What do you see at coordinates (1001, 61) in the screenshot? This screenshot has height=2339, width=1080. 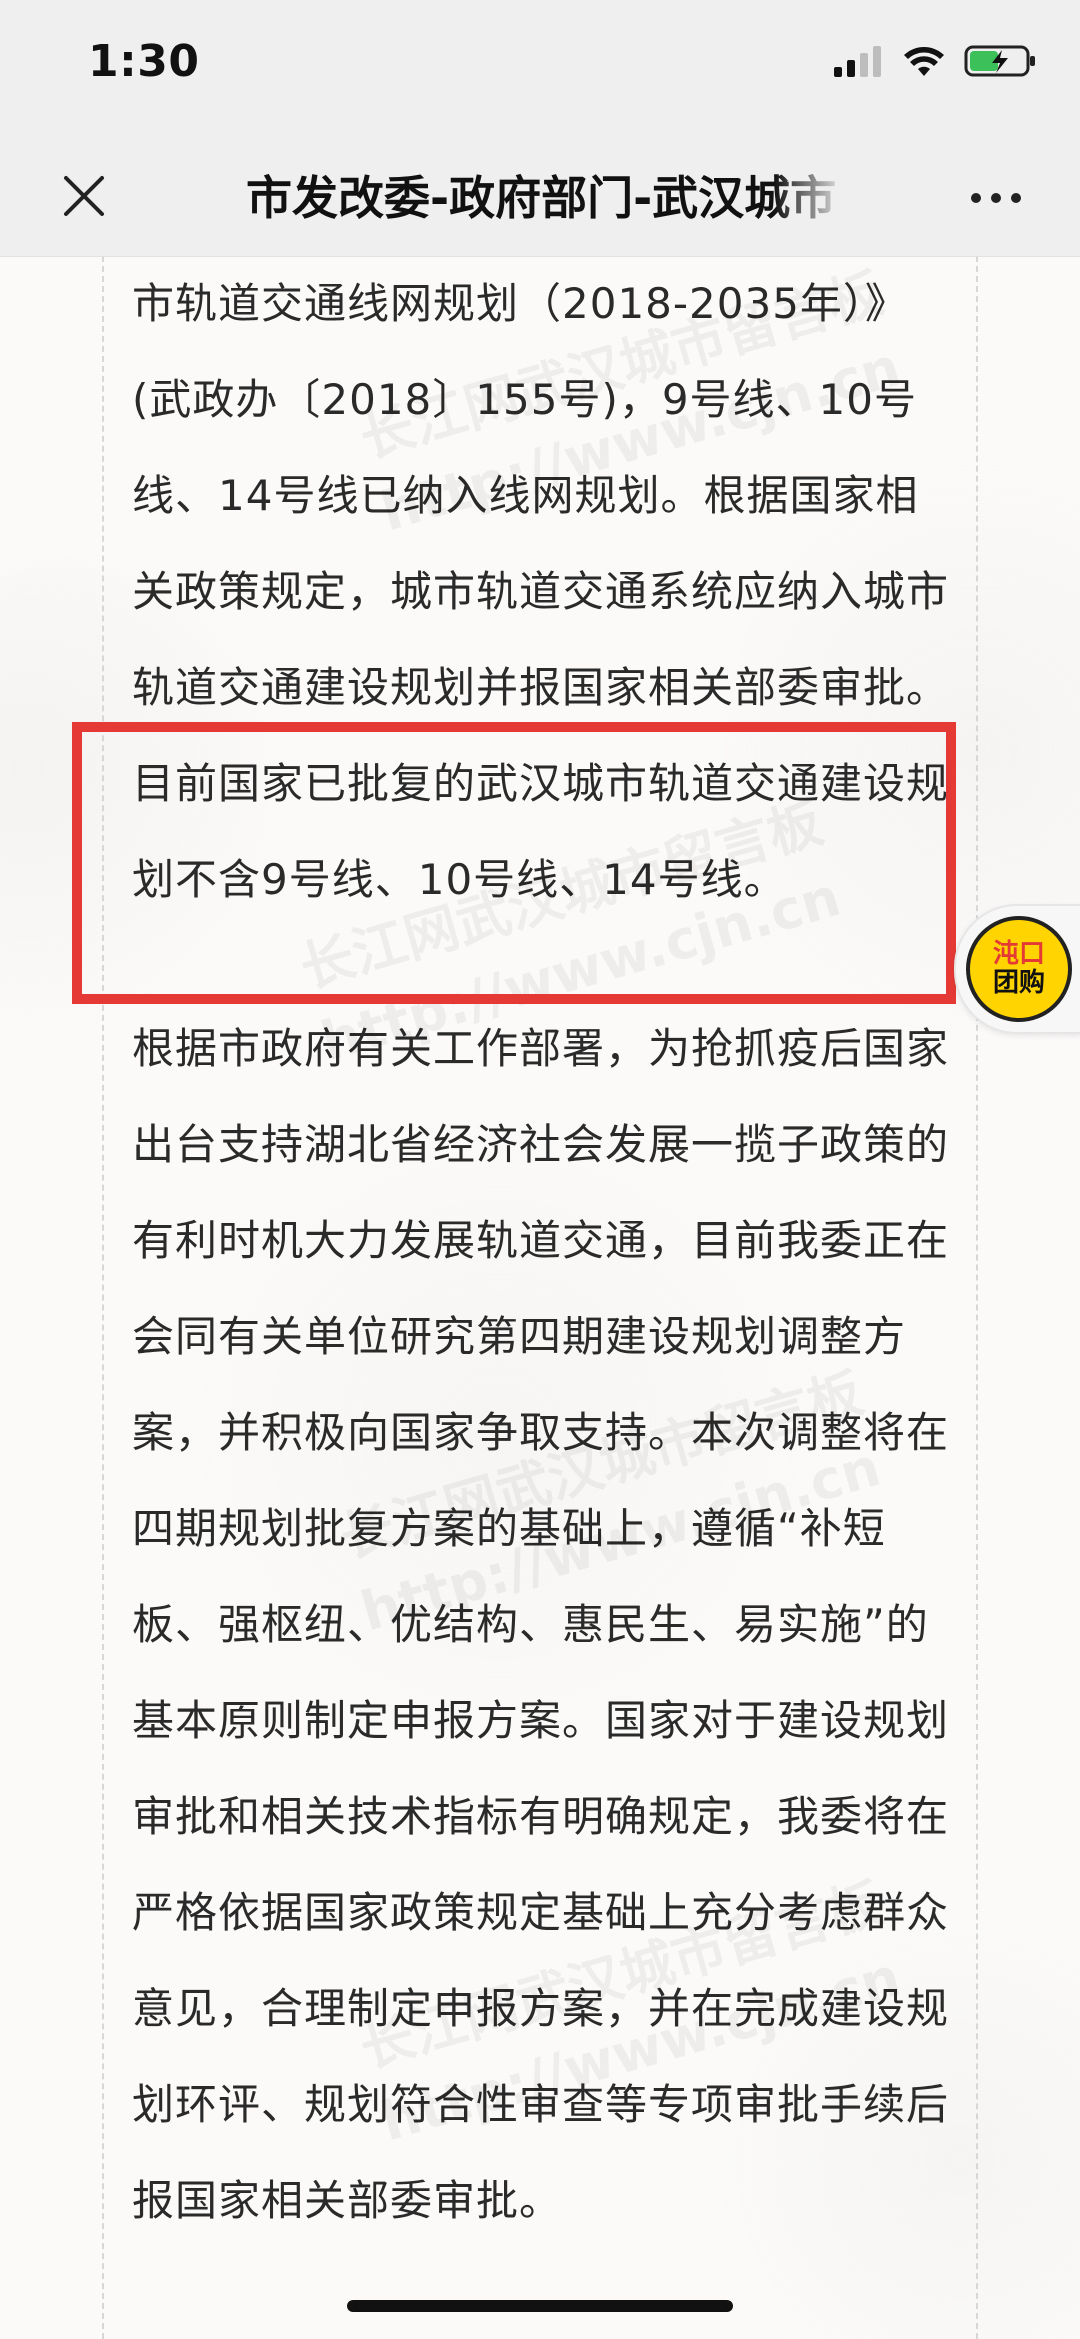 I see `battery-charging-icon` at bounding box center [1001, 61].